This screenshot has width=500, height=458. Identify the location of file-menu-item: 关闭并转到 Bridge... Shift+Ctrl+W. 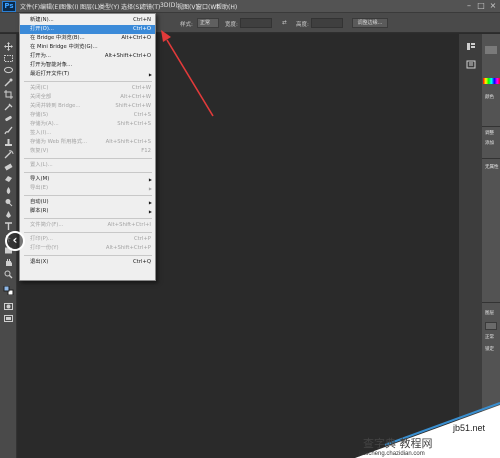
(87, 106).